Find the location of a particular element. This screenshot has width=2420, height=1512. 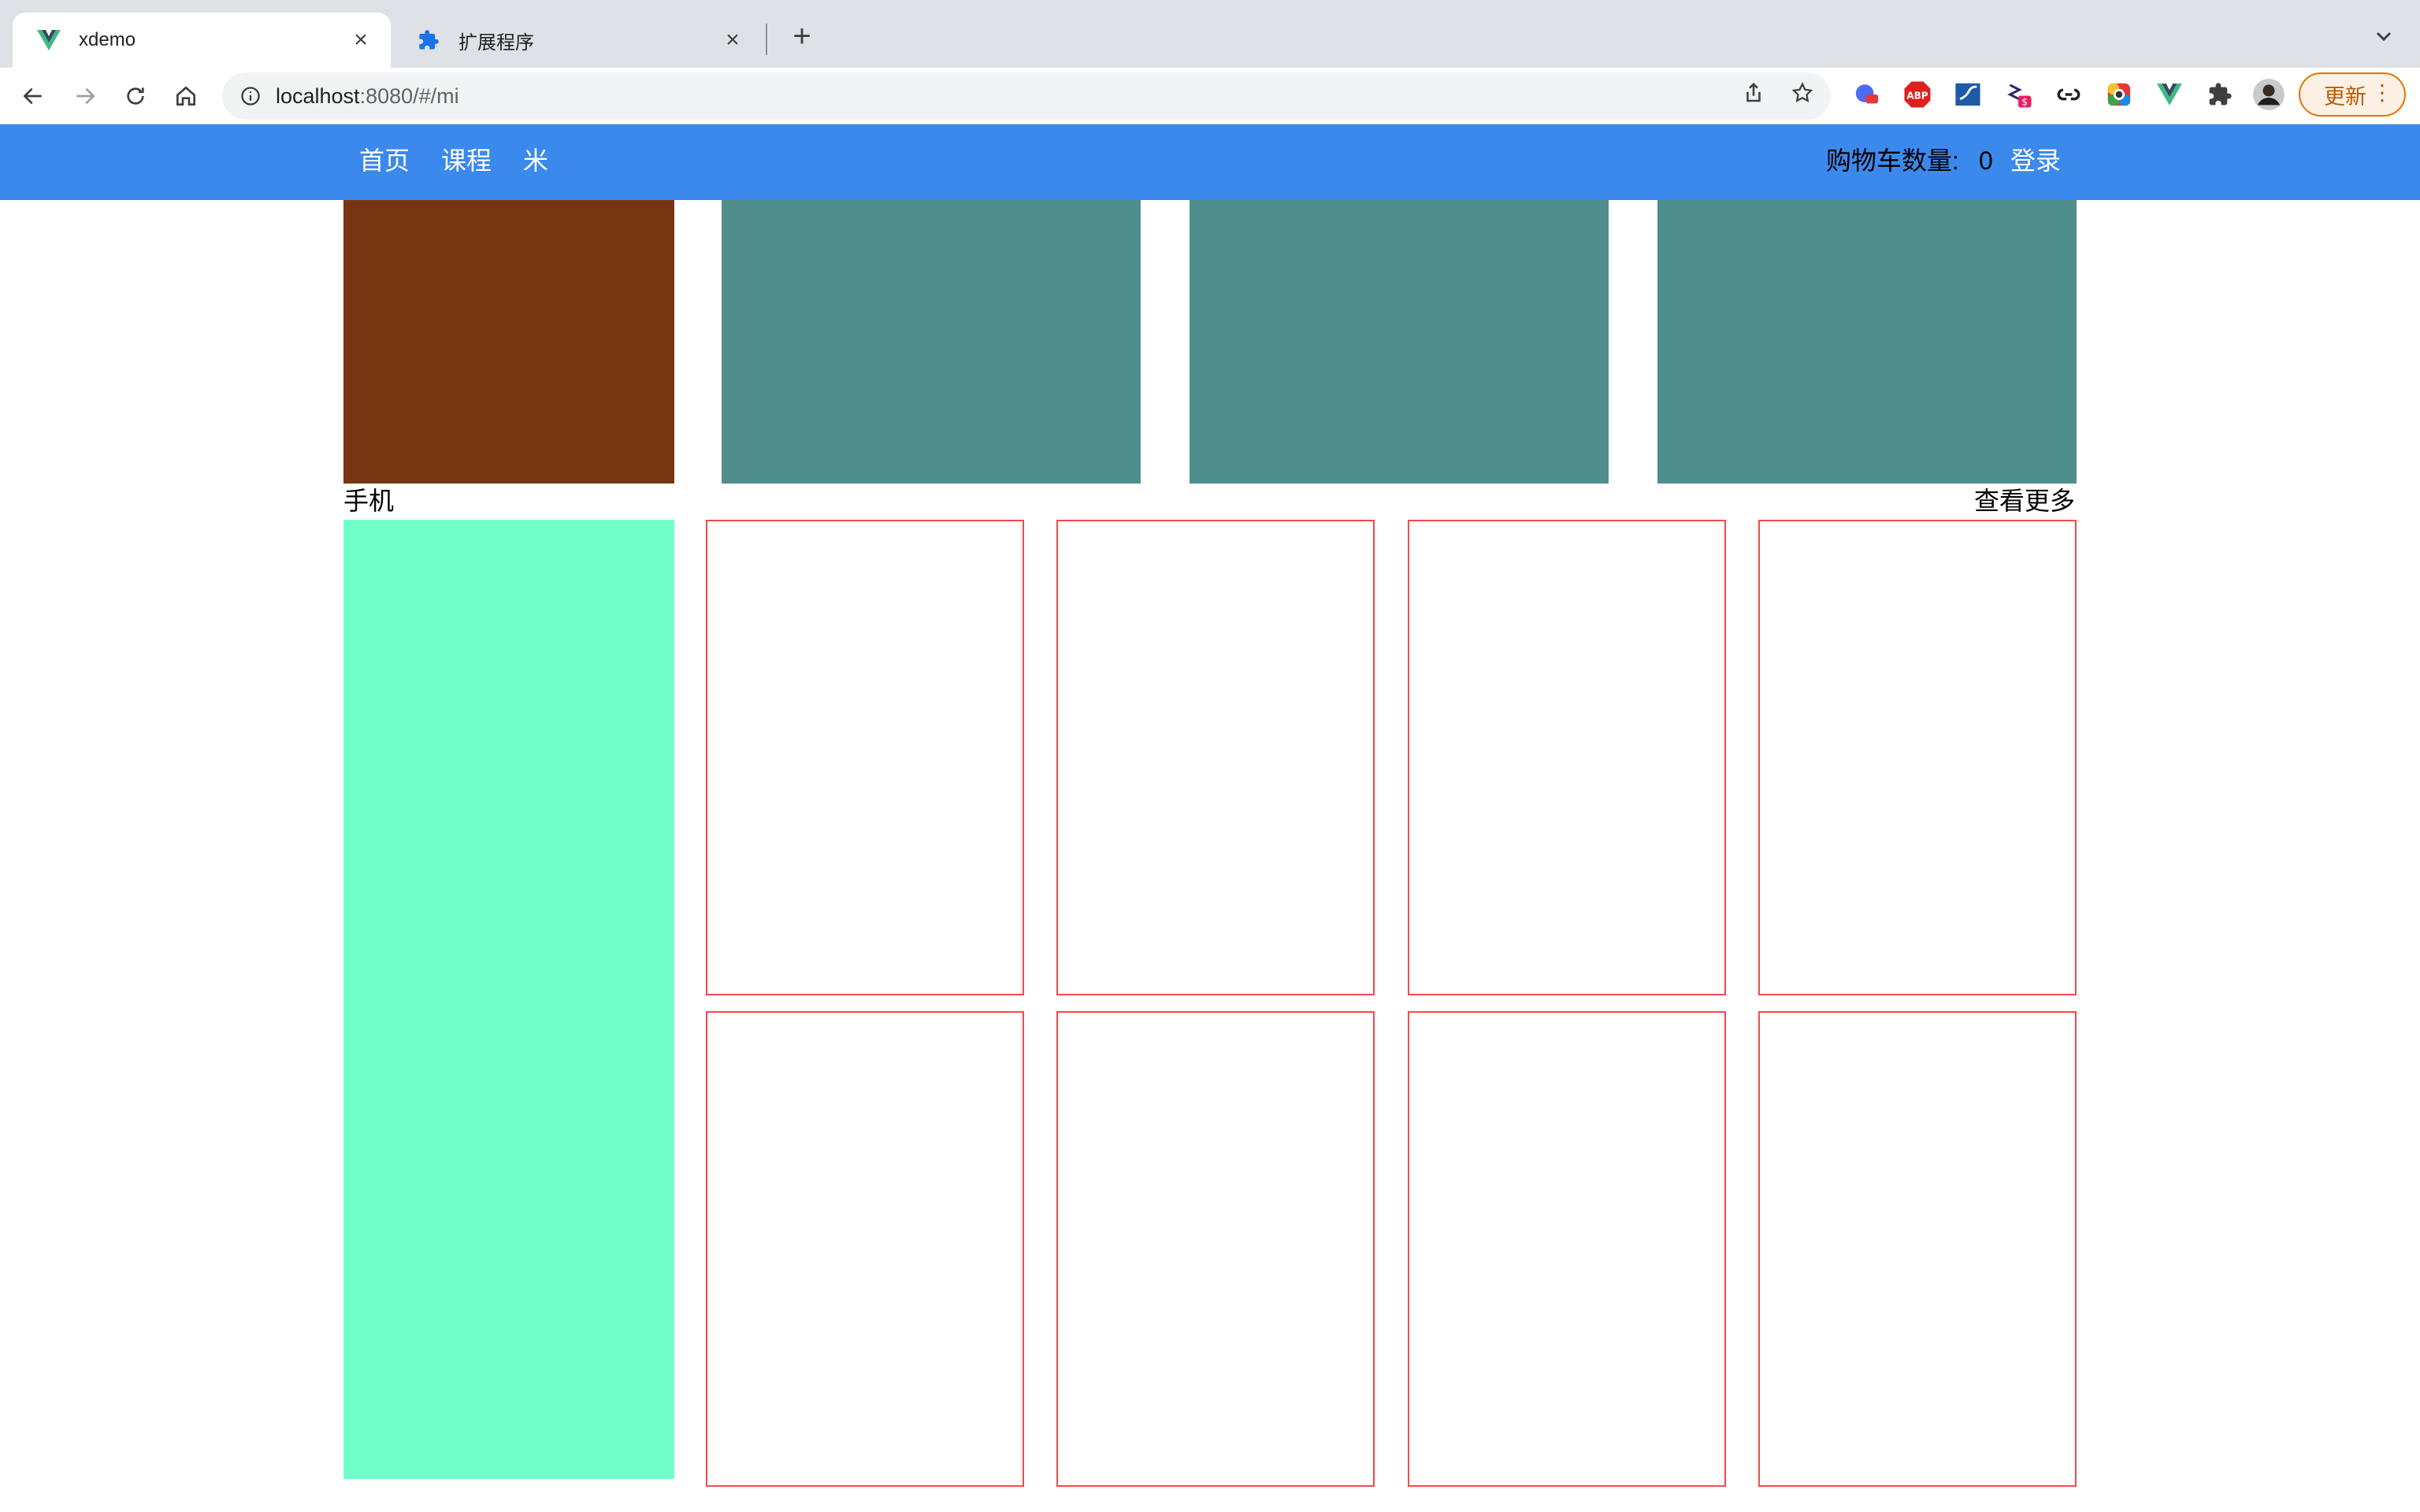

profile-avatar is located at coordinates (2269, 94).